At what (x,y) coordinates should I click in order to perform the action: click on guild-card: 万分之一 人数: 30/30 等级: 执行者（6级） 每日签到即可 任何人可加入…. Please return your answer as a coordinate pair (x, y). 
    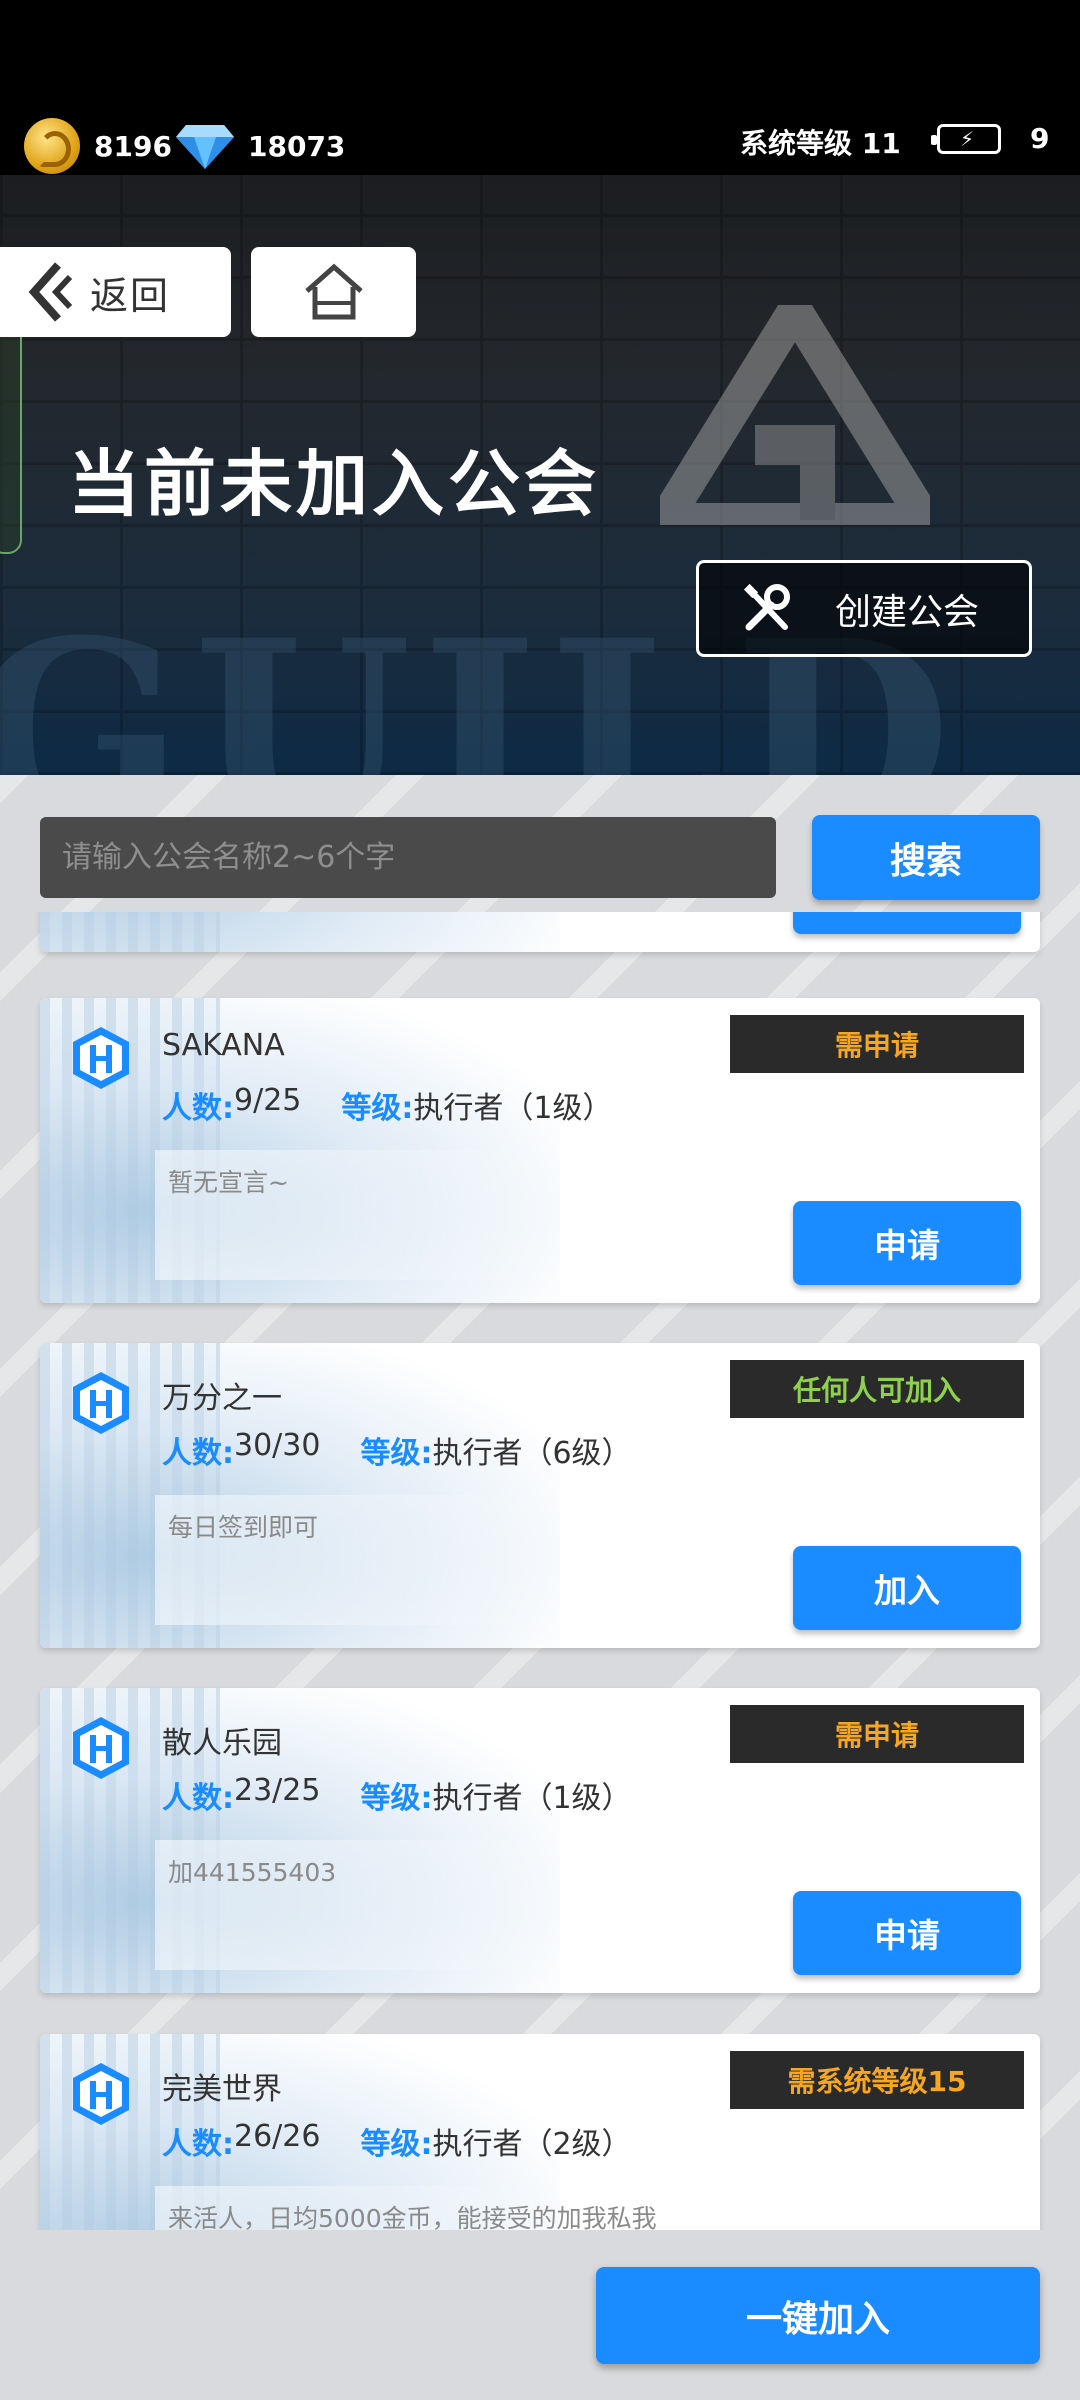
    Looking at the image, I should click on (540, 1495).